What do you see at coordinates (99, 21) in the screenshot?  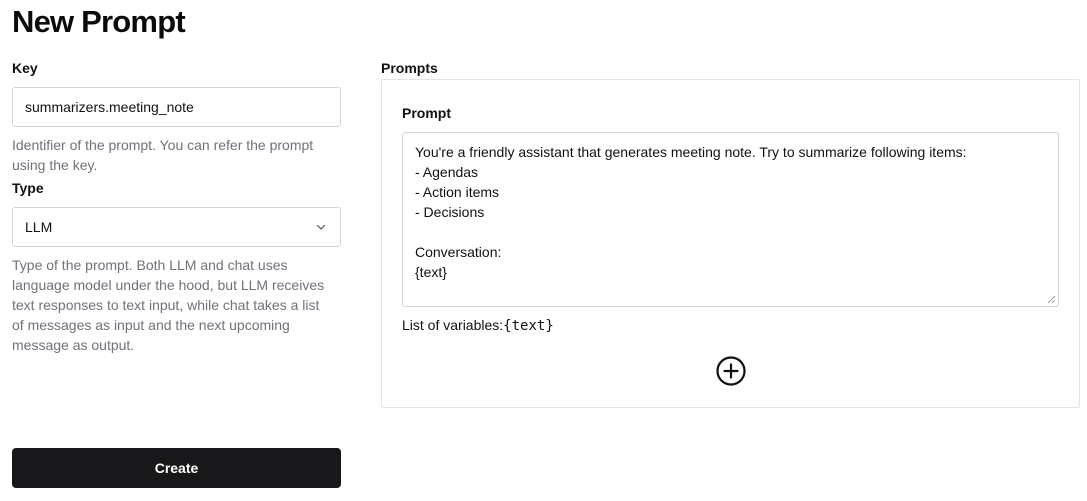 I see `page-title: New Prompt` at bounding box center [99, 21].